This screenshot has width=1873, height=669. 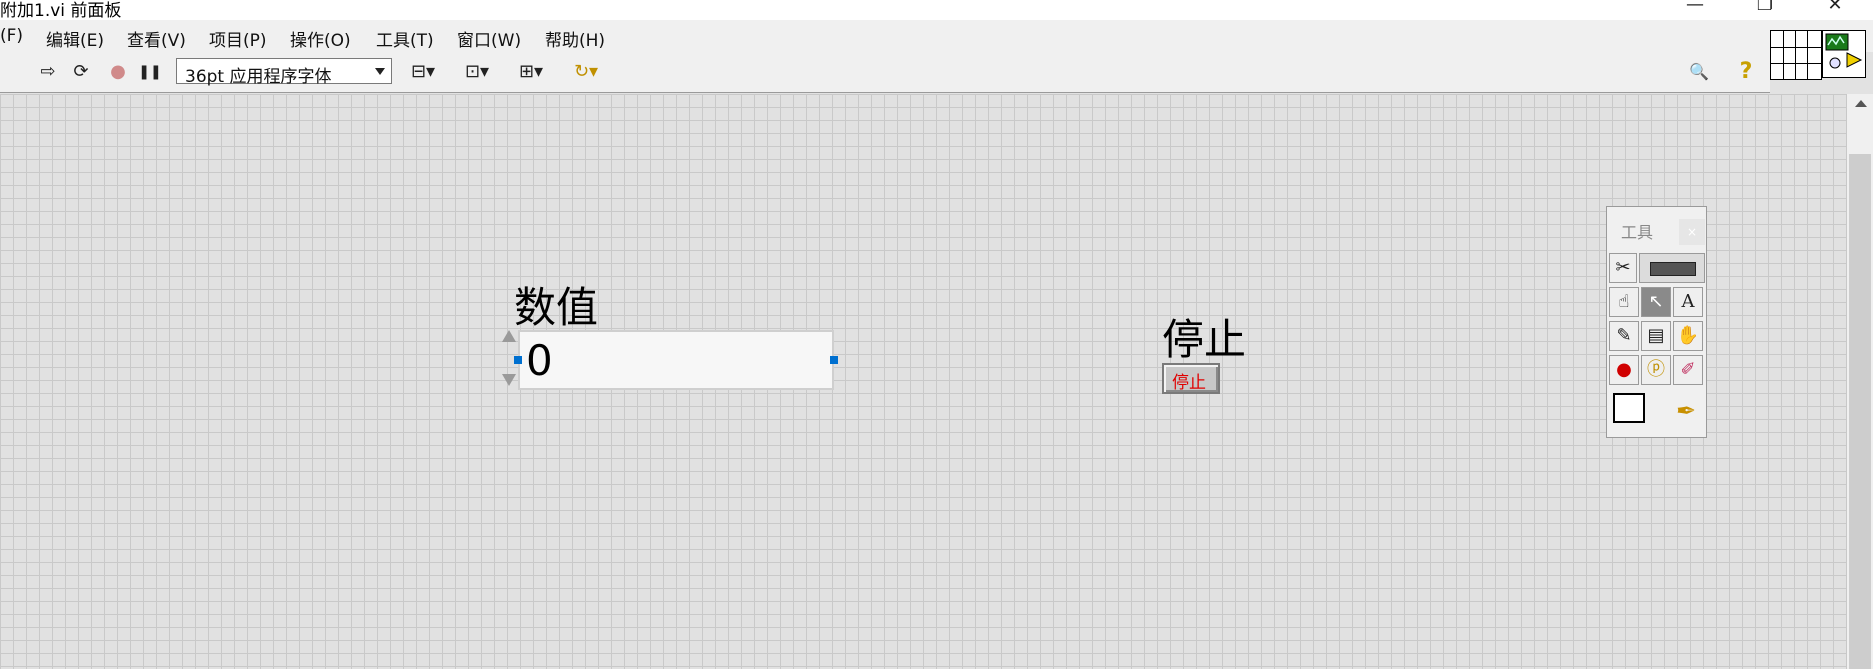 What do you see at coordinates (380, 71) in the screenshot?
I see `chevron-down-icon` at bounding box center [380, 71].